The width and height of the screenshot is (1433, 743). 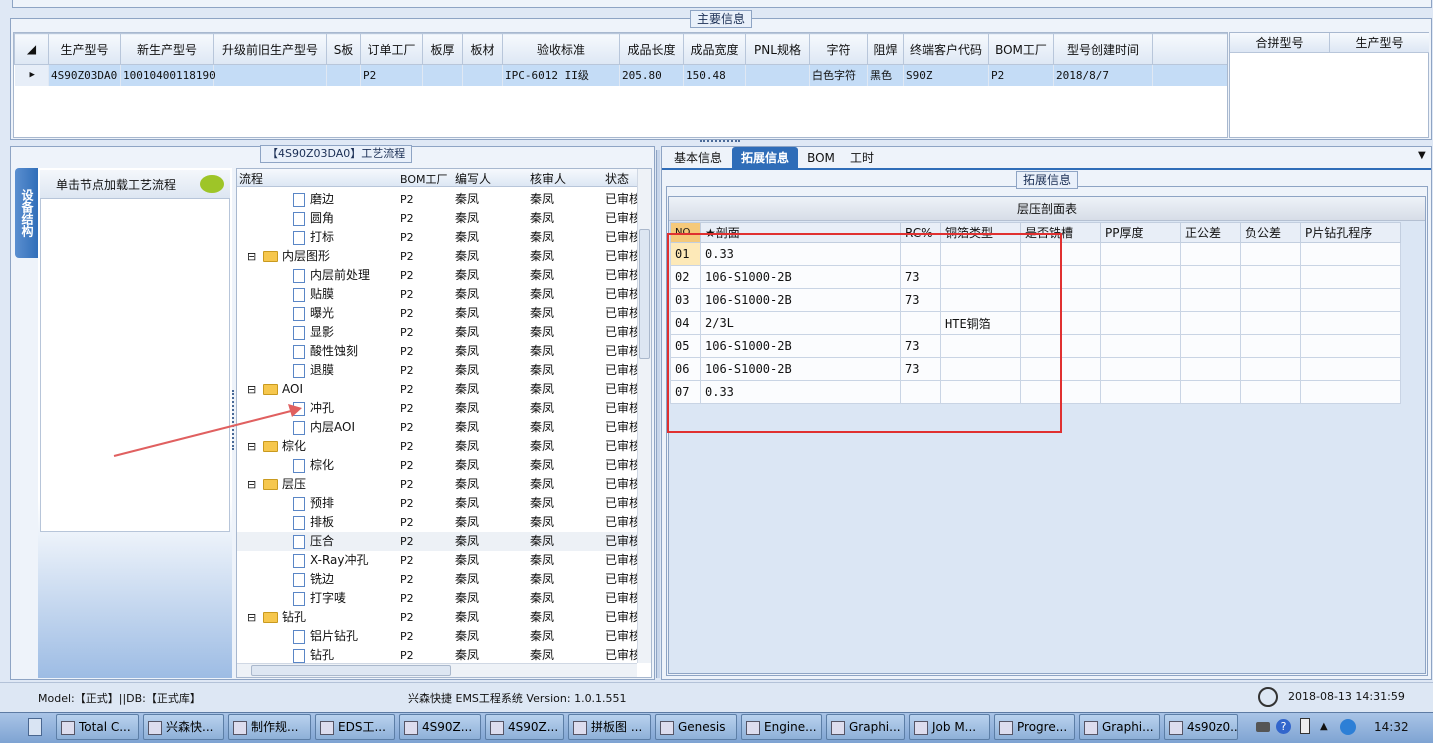 What do you see at coordinates (862, 158) in the screenshot?
I see `tab-3: 工时` at bounding box center [862, 158].